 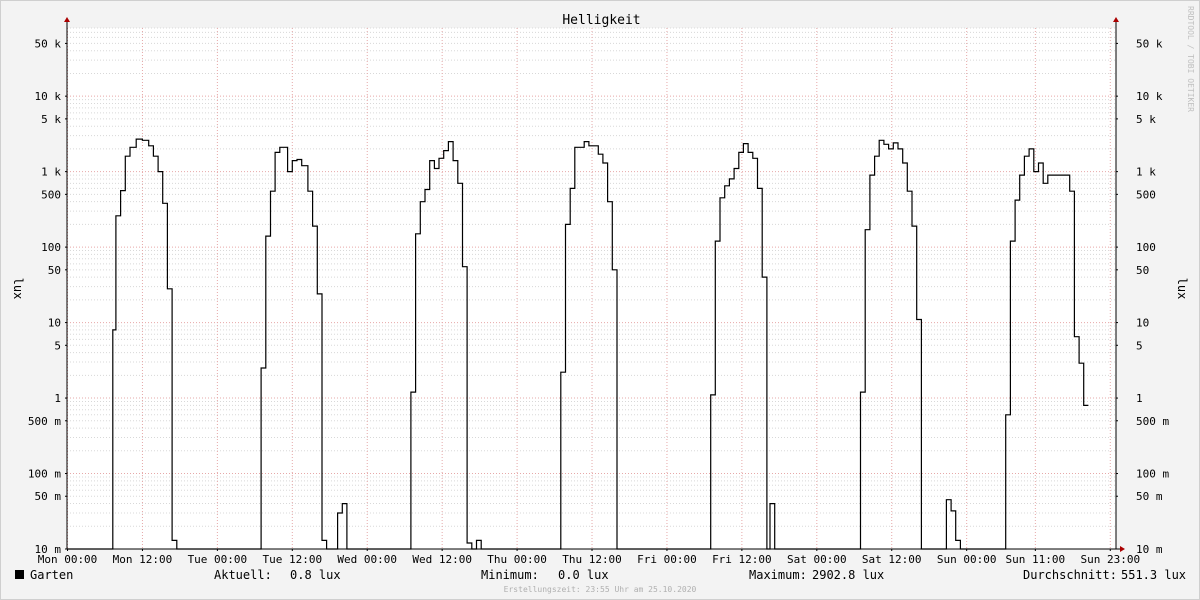 What do you see at coordinates (742, 559) in the screenshot?
I see `x-tick-label: Fri 12:00` at bounding box center [742, 559].